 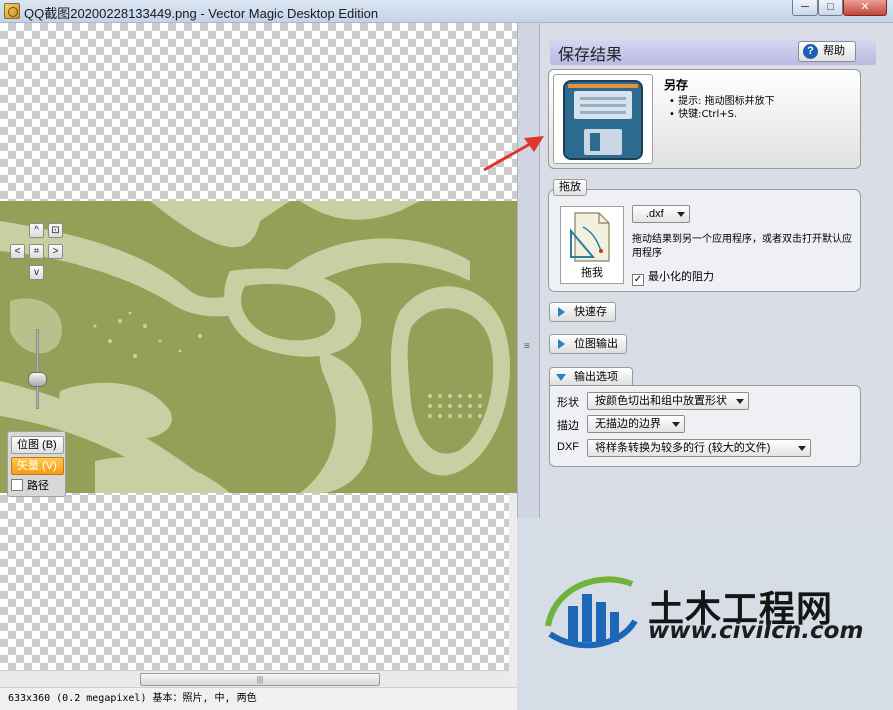 What do you see at coordinates (37, 445) in the screenshot?
I see `bitmap-view-button: 位图 (B)` at bounding box center [37, 445].